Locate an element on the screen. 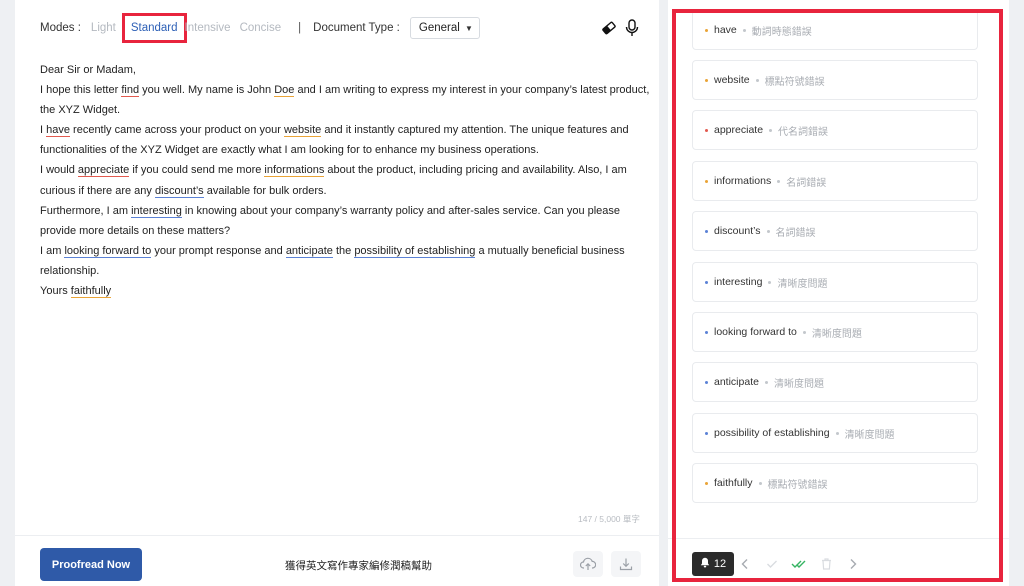  mode-light: Light is located at coordinates (103, 28).